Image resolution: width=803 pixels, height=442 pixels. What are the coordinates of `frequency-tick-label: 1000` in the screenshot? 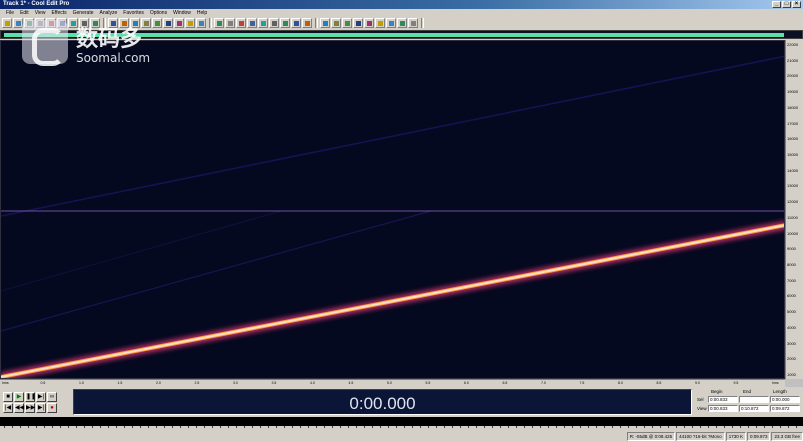 It's located at (791, 374).